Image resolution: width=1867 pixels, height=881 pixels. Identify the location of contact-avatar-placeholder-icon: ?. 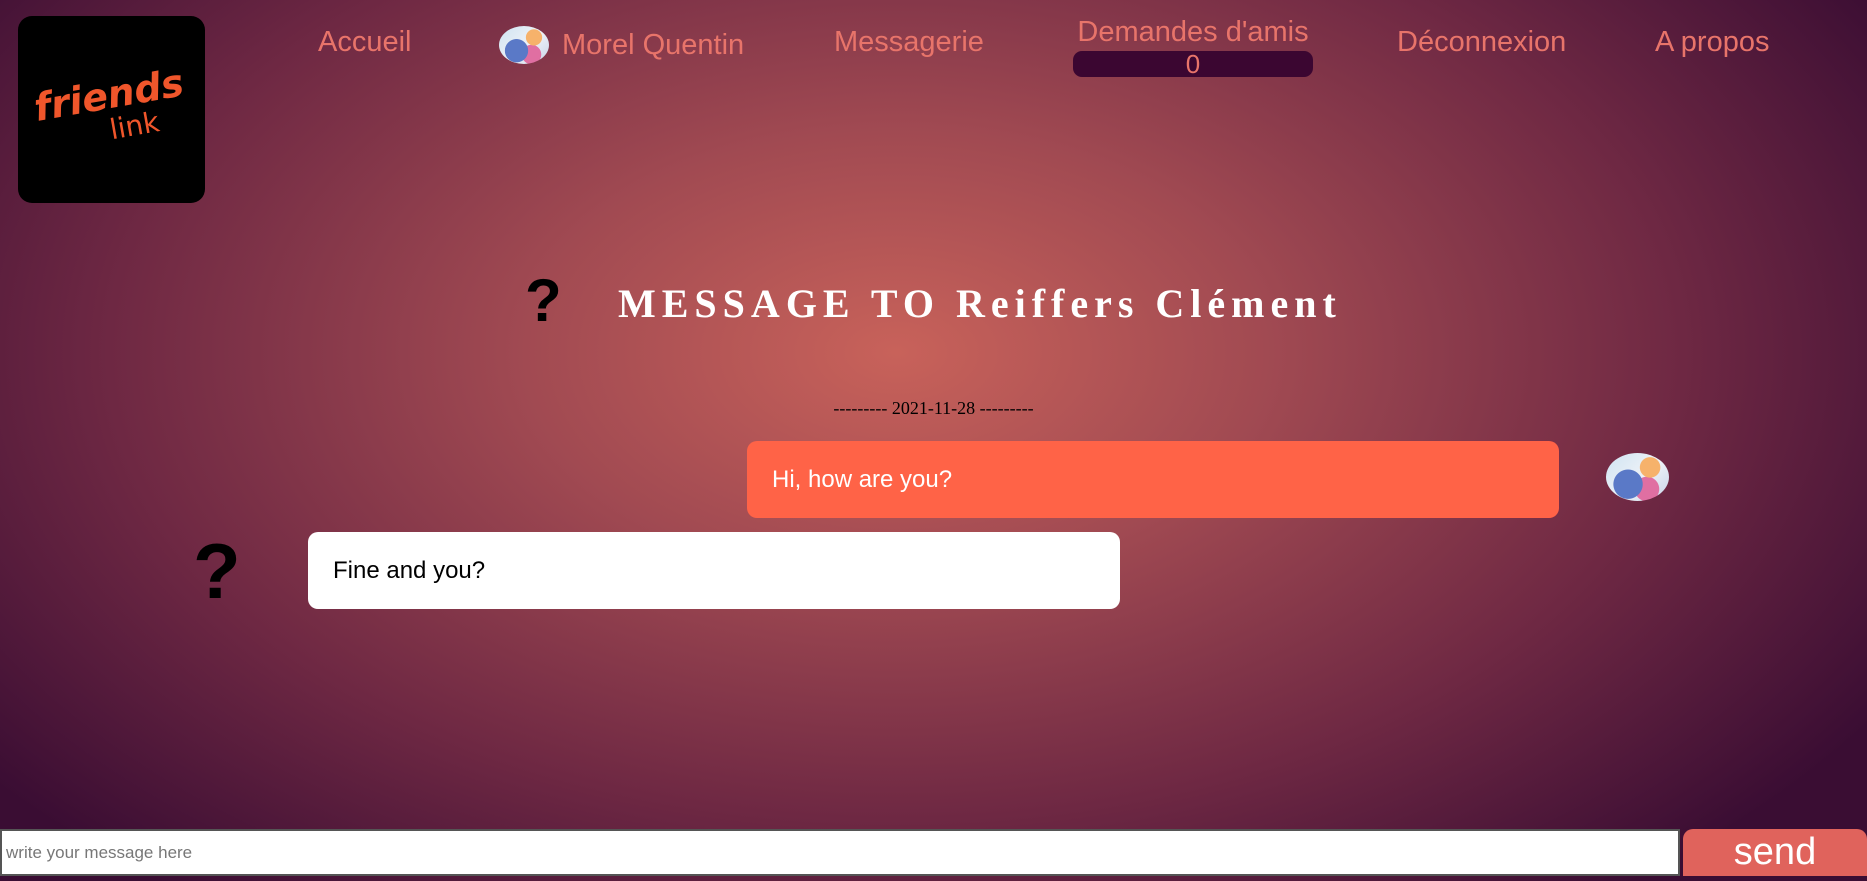
(543, 300).